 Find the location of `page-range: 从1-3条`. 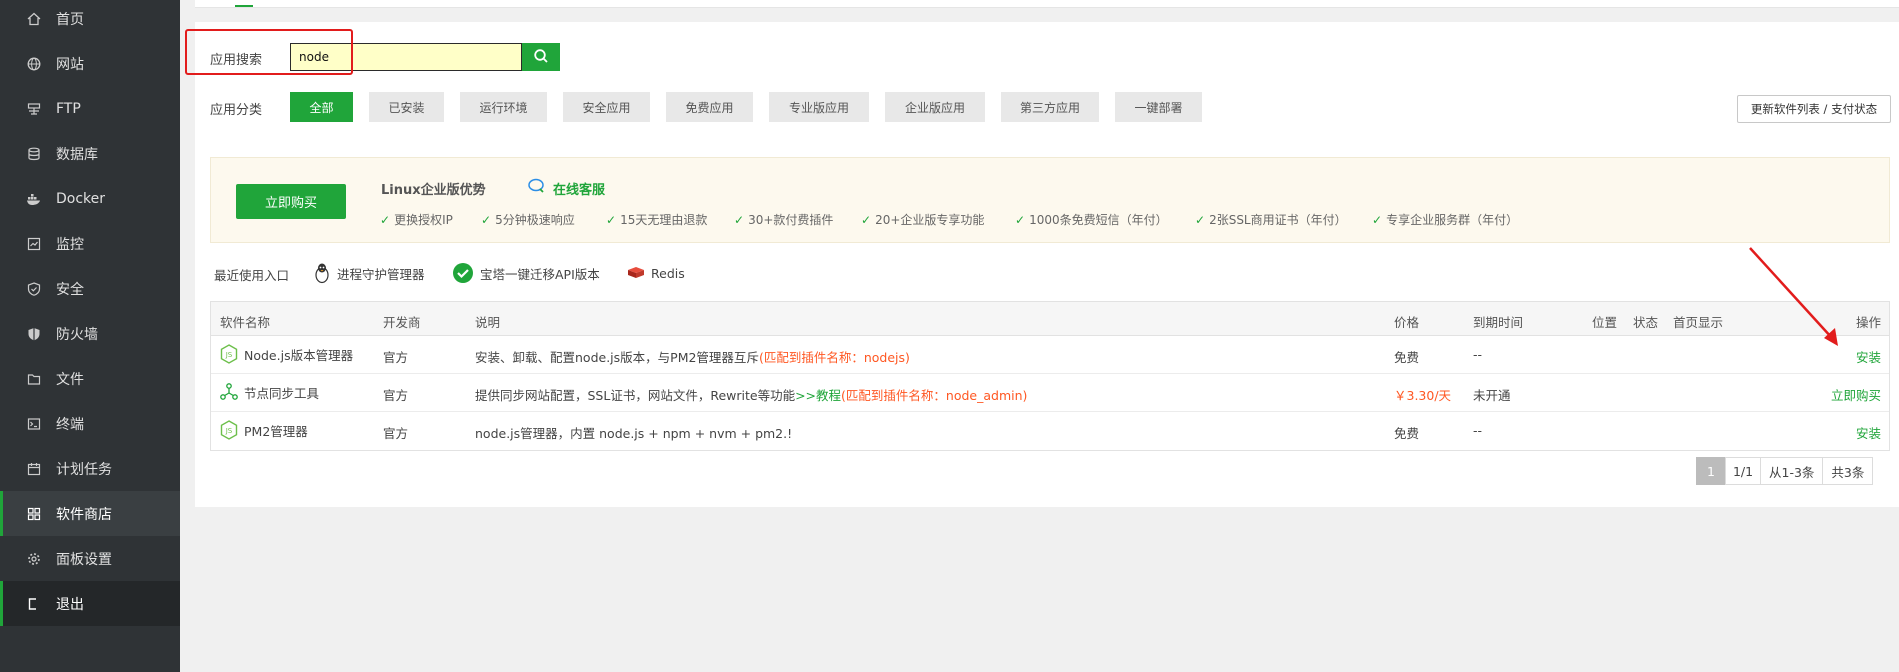

page-range: 从1-3条 is located at coordinates (1792, 471).